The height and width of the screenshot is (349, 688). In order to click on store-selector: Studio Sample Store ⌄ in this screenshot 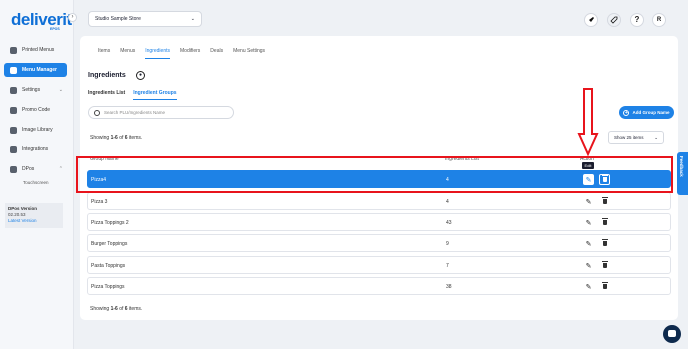, I will do `click(145, 19)`.